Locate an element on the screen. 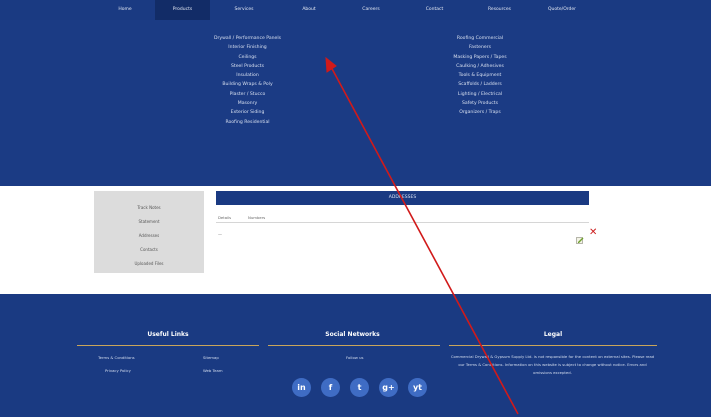 This screenshot has height=417, width=711. dropdown-link: Tools & Equipment is located at coordinates (480, 75).